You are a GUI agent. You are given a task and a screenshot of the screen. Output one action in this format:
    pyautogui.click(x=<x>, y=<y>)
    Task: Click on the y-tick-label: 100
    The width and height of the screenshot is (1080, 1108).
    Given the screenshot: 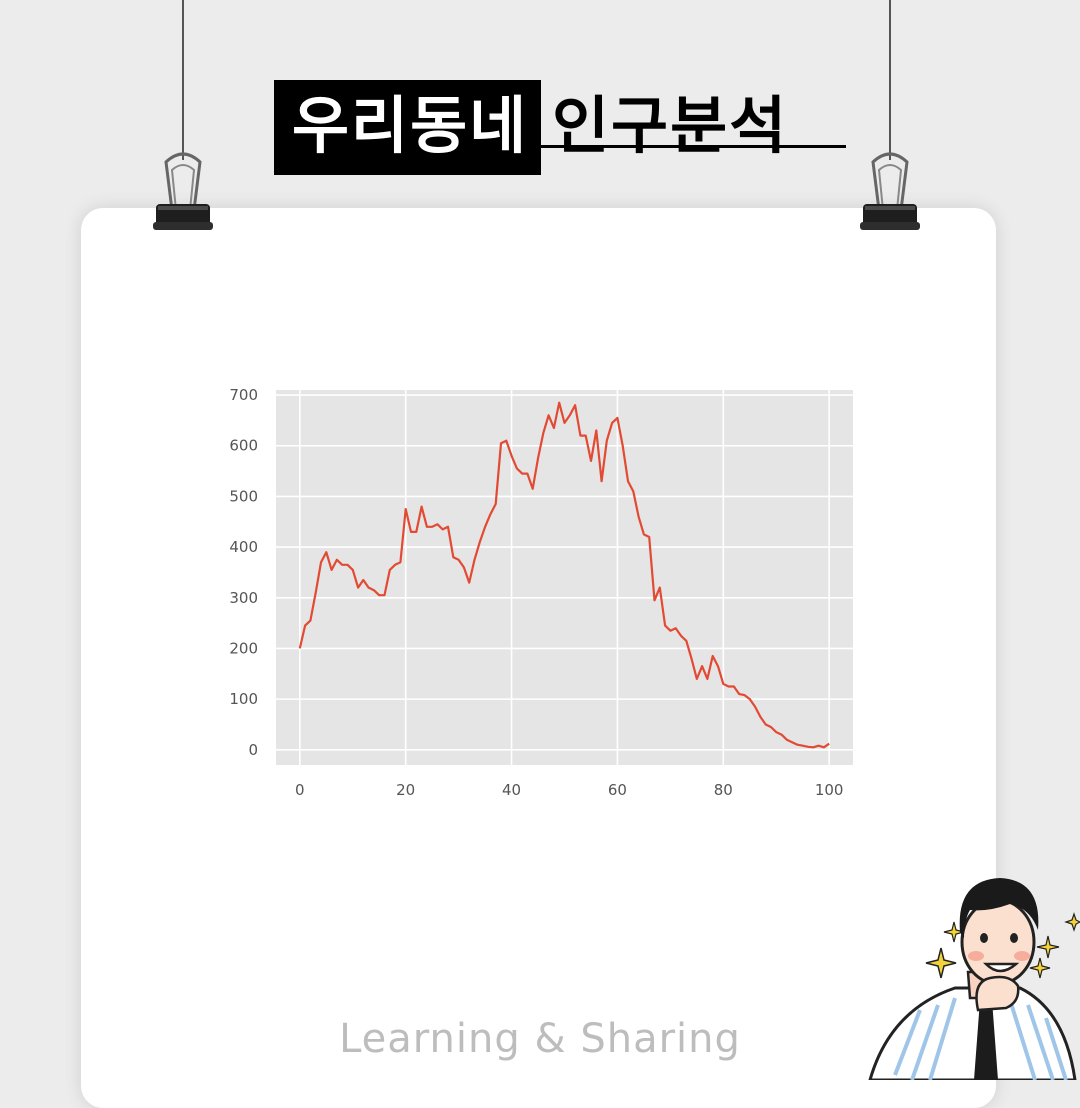 What is the action you would take?
    pyautogui.click(x=243, y=699)
    